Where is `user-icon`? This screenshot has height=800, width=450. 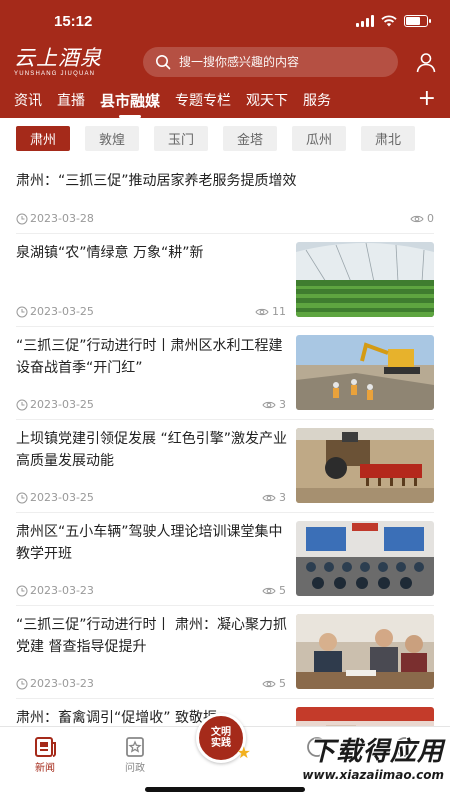 user-icon is located at coordinates (426, 63).